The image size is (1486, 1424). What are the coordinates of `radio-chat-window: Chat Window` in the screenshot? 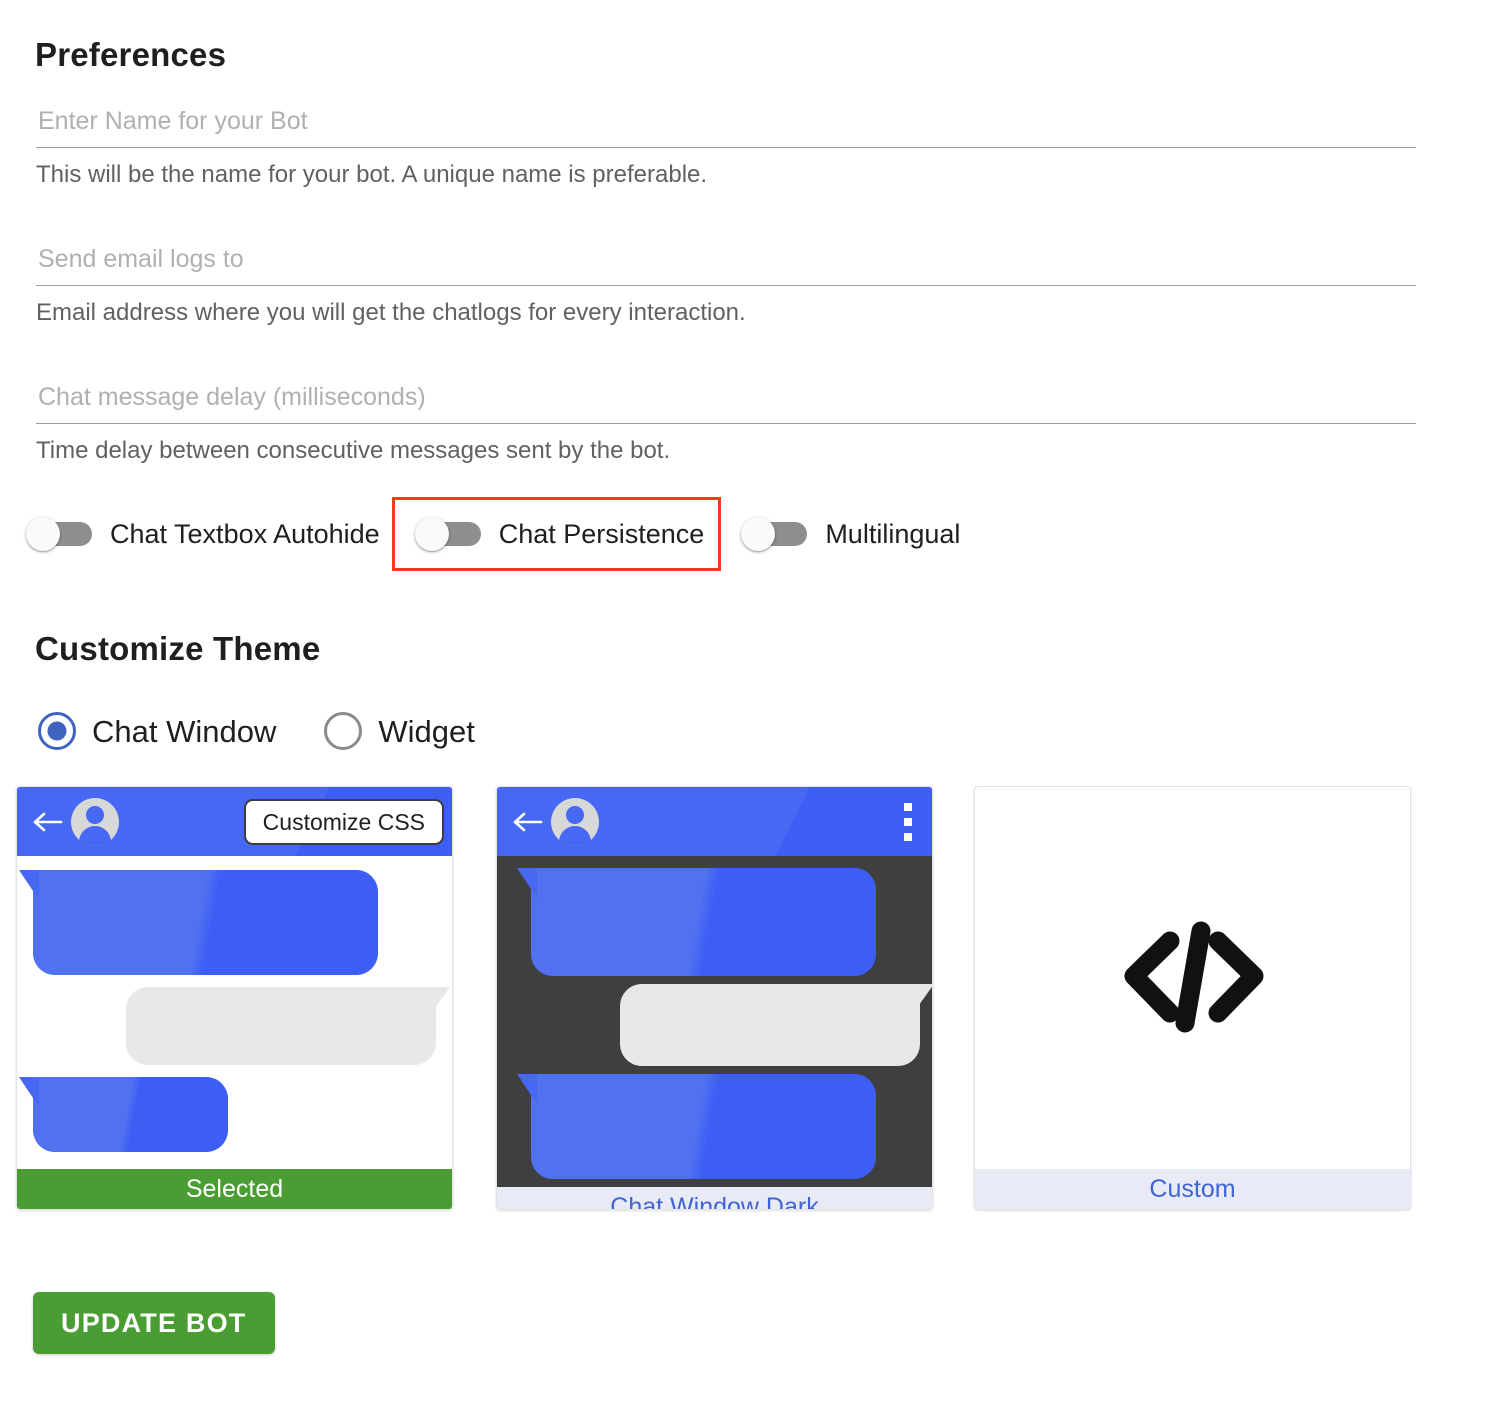 It's located at (157, 731).